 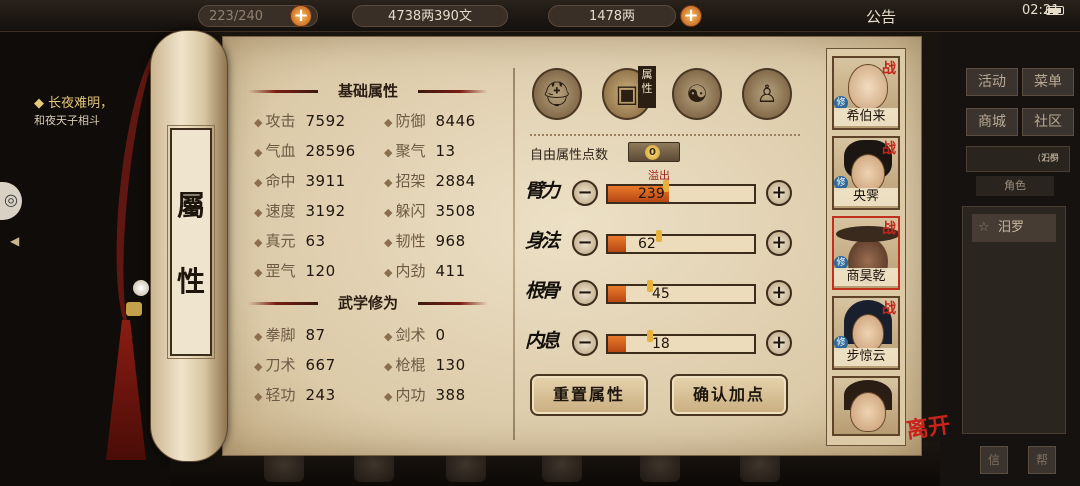 I want to click on constitution-increase-button: +, so click(x=779, y=293).